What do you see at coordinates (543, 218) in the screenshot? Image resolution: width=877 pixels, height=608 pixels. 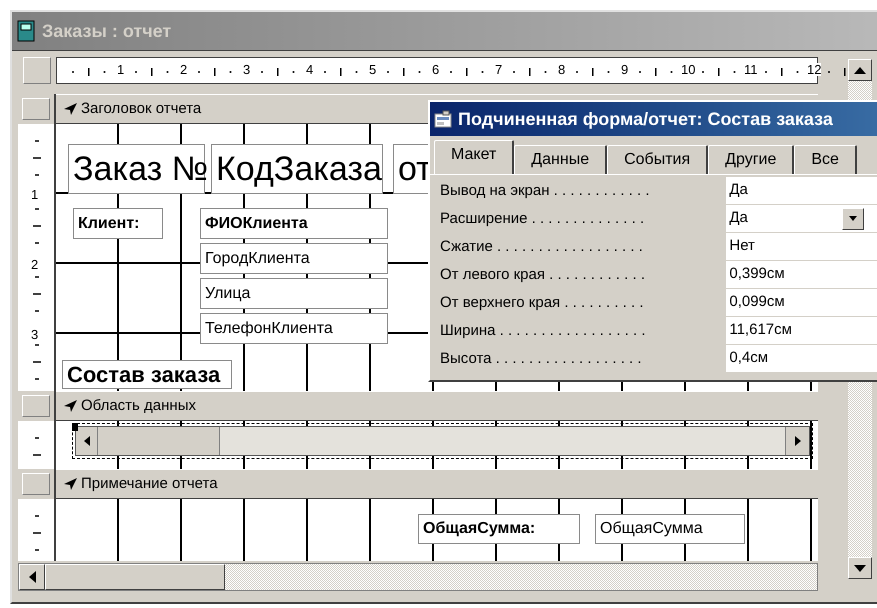 I see `property-label: Расширение . . . . . . . . . . . . . .` at bounding box center [543, 218].